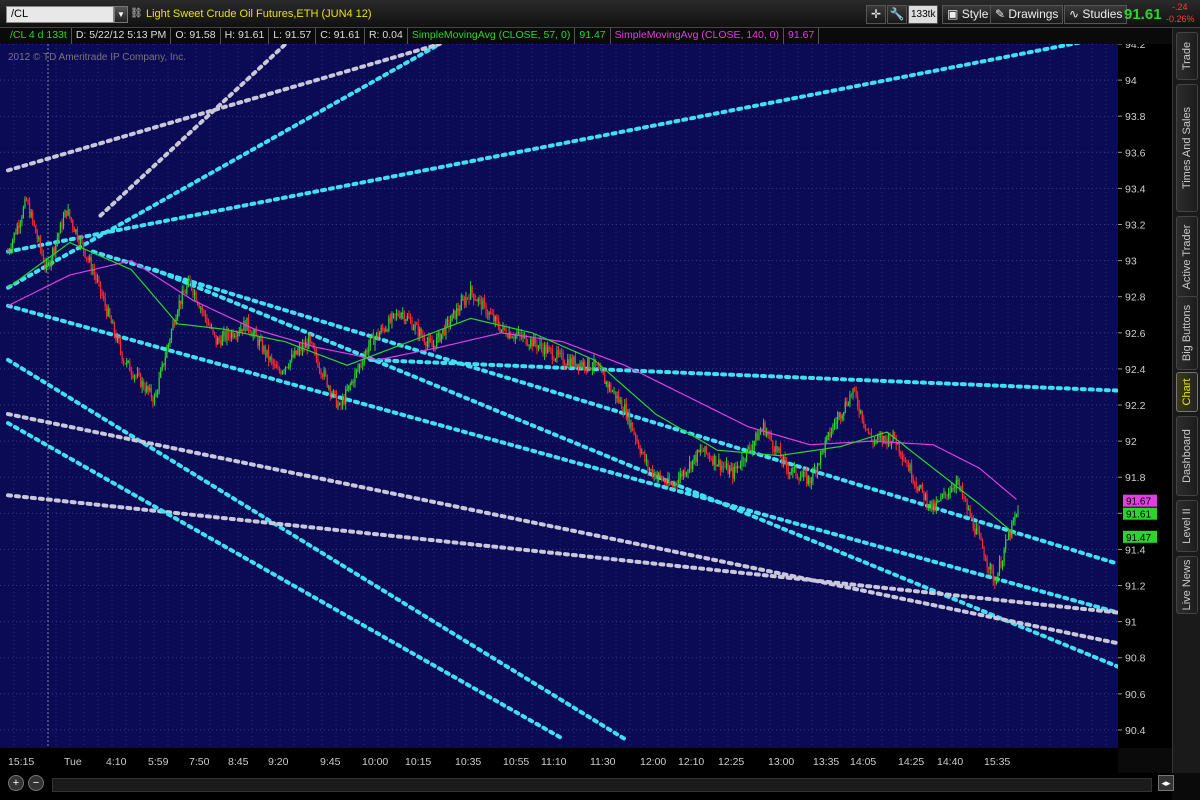 The image size is (1200, 800). Describe the element at coordinates (1187, 56) in the screenshot. I see `tab-trade: Trade` at that location.